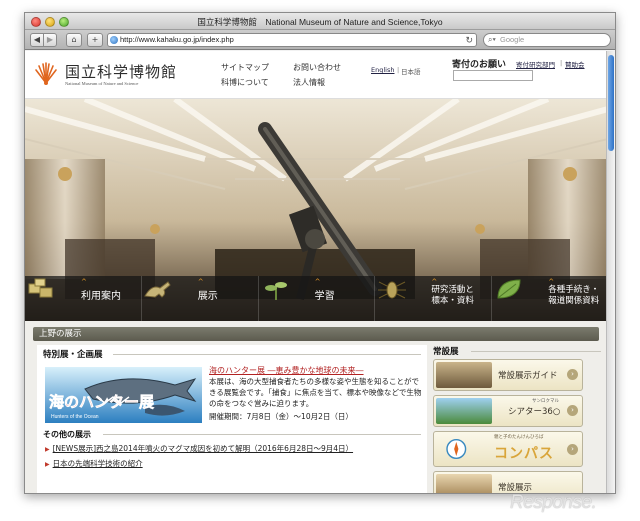  Describe the element at coordinates (456, 449) in the screenshot. I see `compass-thumb` at that location.